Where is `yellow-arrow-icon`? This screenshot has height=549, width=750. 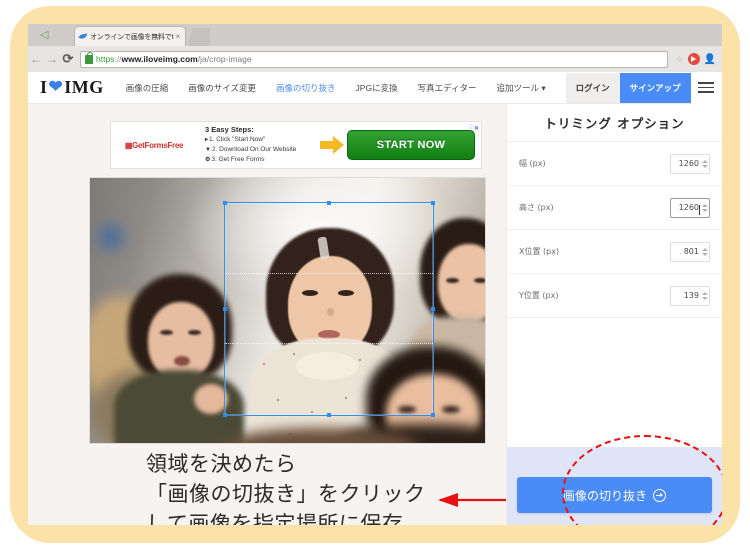
yellow-arrow-icon is located at coordinates (333, 145).